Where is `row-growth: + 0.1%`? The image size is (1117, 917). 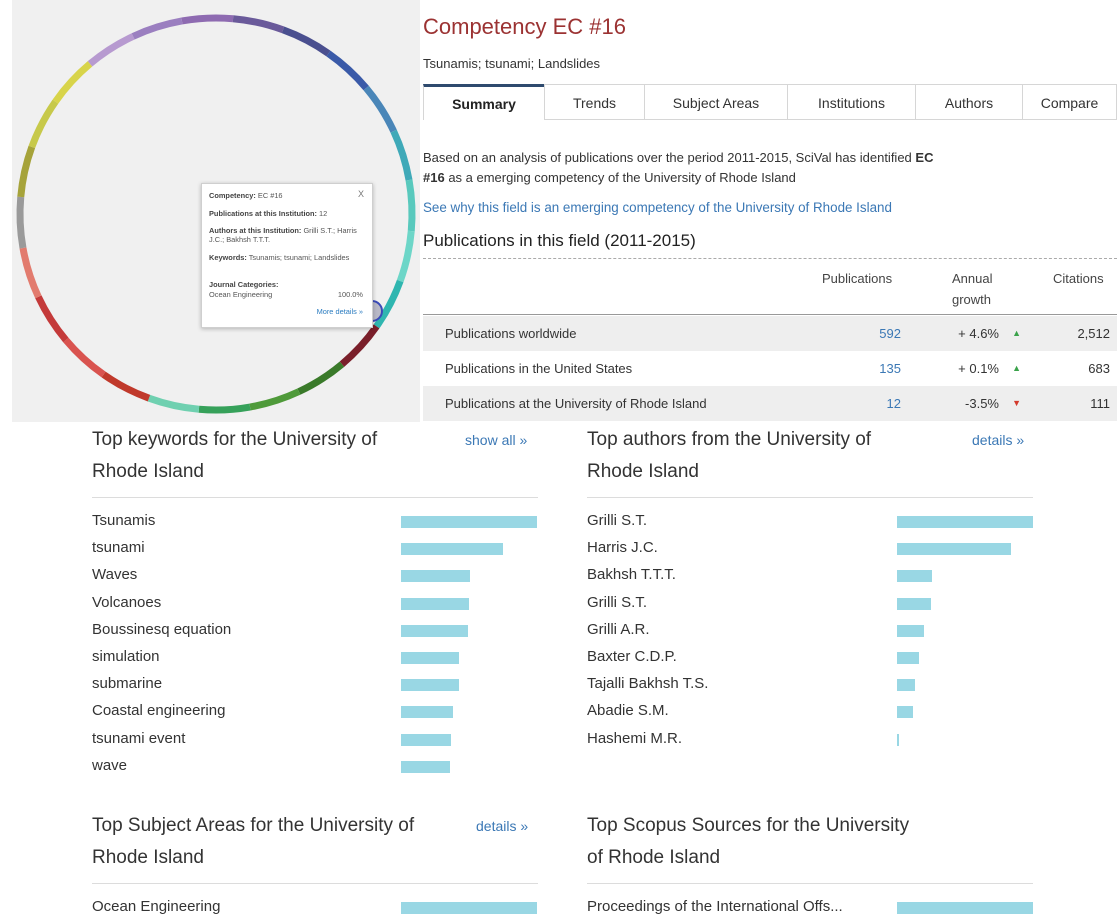
row-growth: + 0.1% is located at coordinates (978, 368).